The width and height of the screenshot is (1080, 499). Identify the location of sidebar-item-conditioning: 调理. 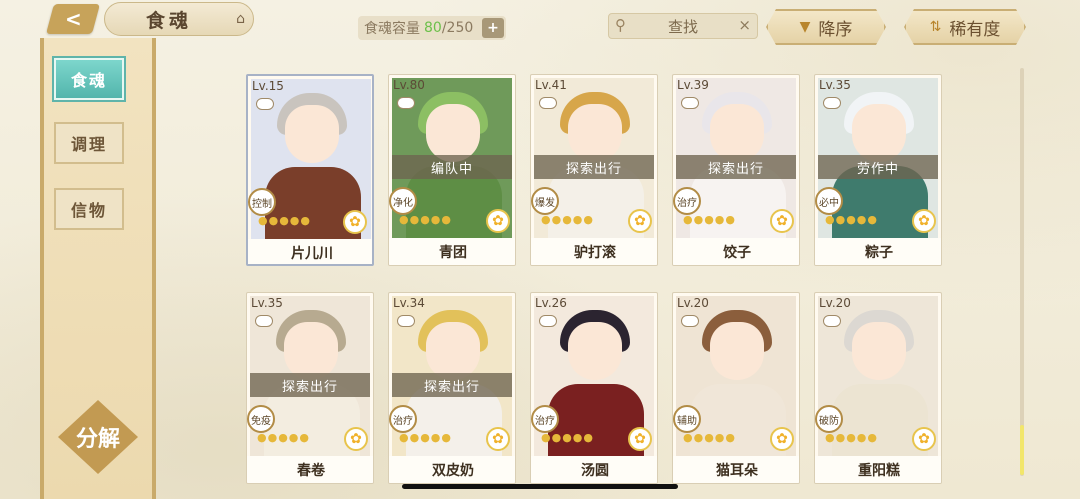
(89, 143).